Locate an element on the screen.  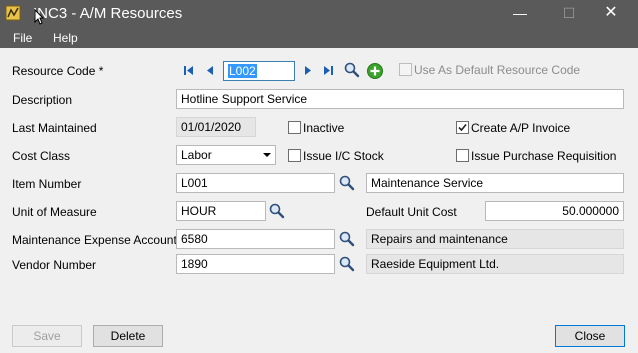
menu-bar: File Help is located at coordinates (319, 38).